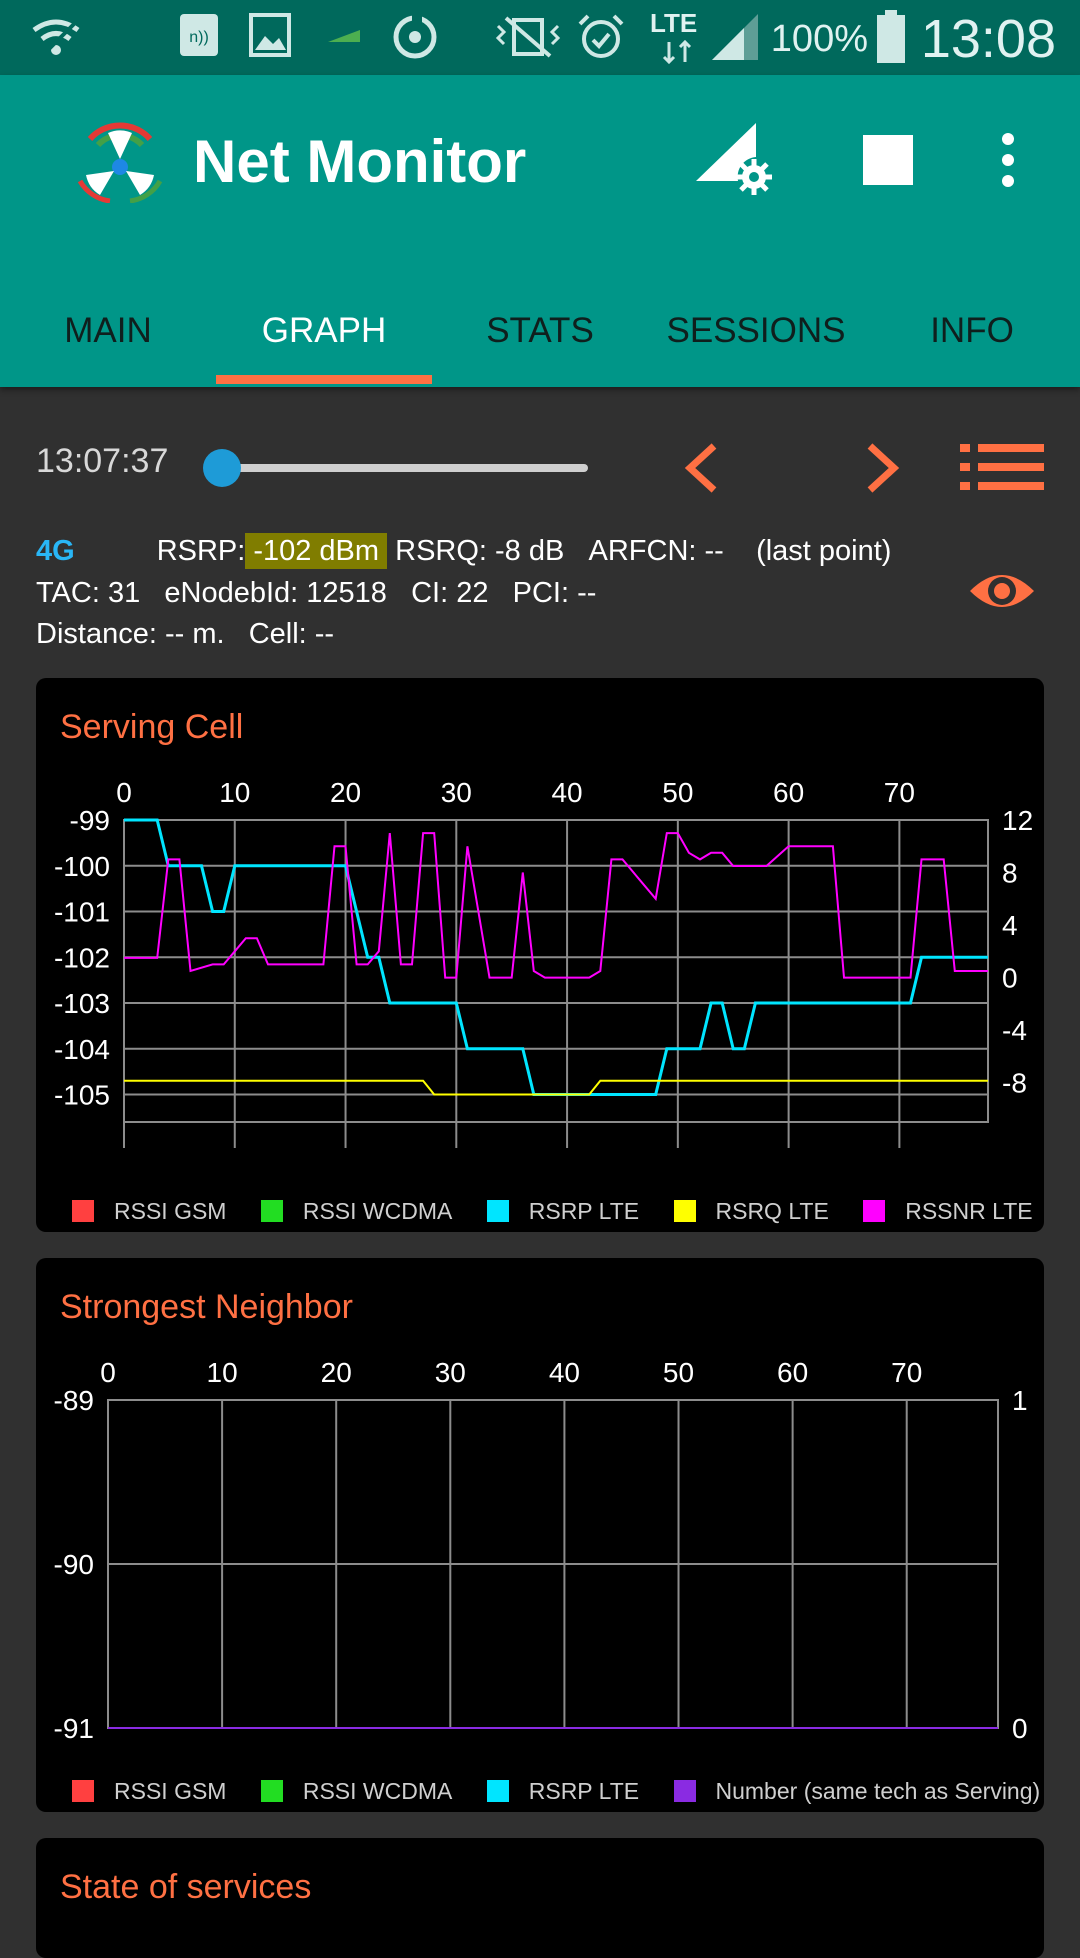  Describe the element at coordinates (678, 1372) in the screenshot. I see `x-tick-label: 50` at that location.